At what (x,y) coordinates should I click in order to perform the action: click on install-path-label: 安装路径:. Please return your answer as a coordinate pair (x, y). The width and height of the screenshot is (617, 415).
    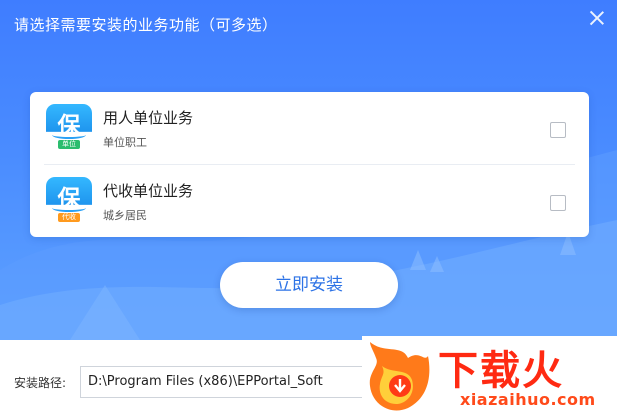
    Looking at the image, I should click on (40, 383).